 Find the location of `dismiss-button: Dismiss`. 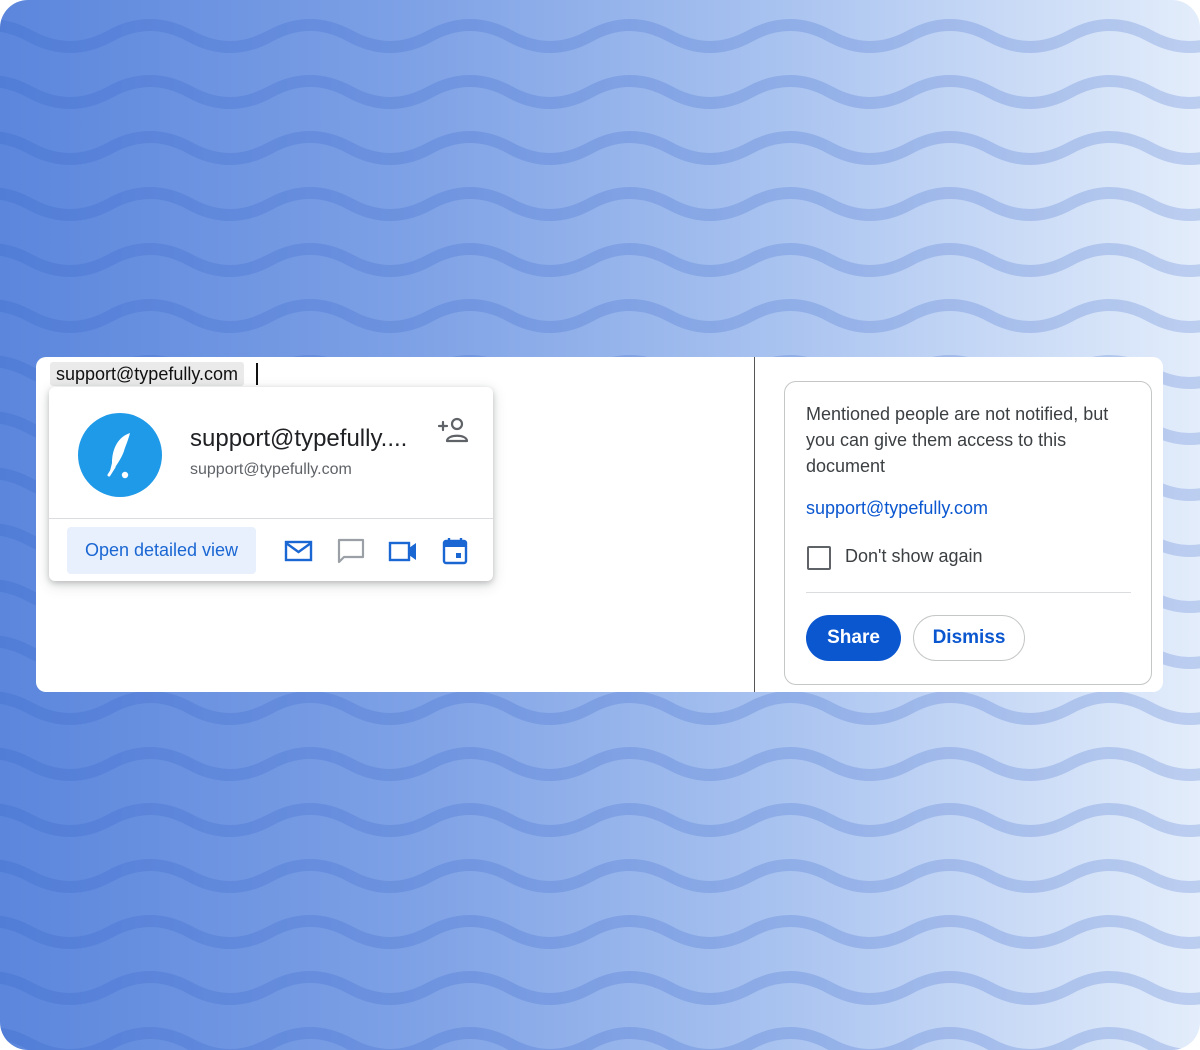

dismiss-button: Dismiss is located at coordinates (969, 638).